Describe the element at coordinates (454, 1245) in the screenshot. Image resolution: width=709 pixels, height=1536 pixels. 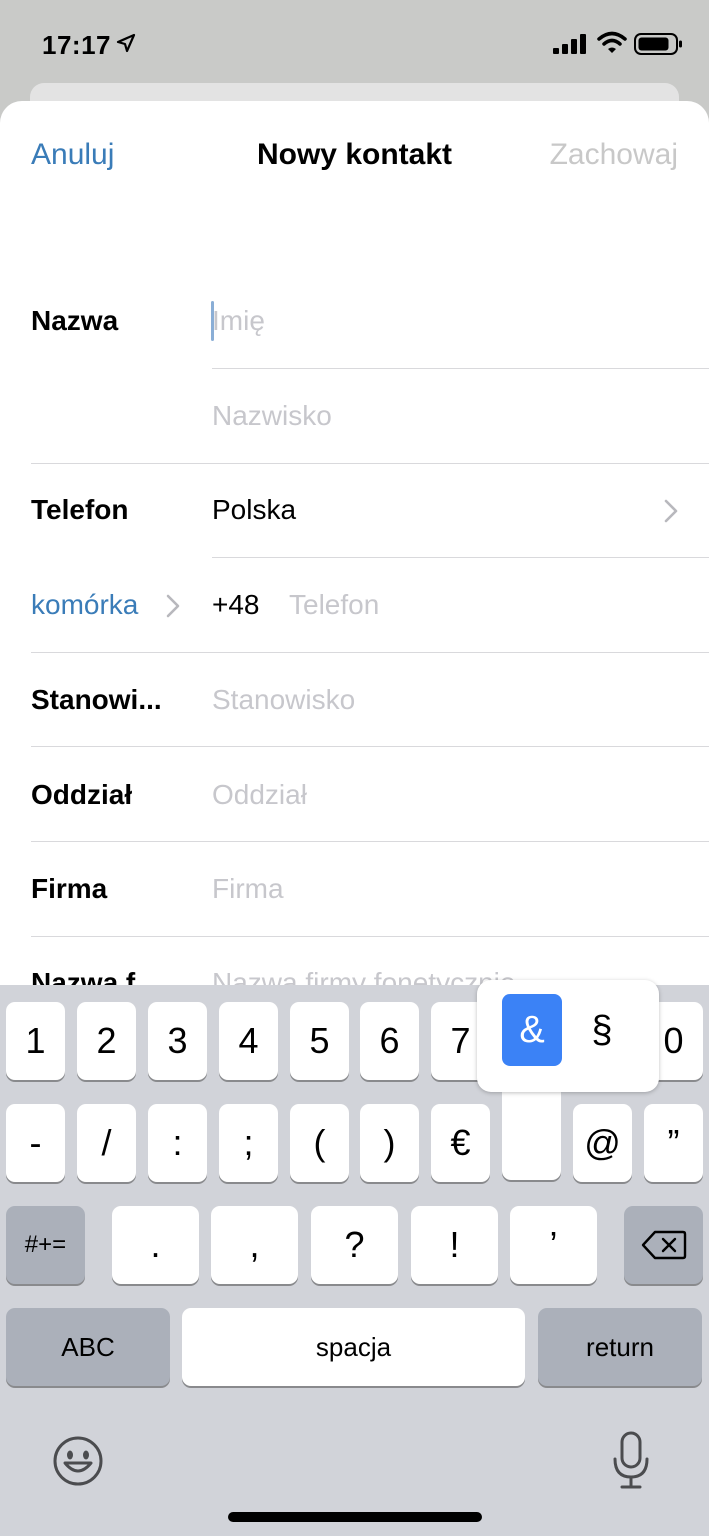
I see `key-exclamation: !` at that location.